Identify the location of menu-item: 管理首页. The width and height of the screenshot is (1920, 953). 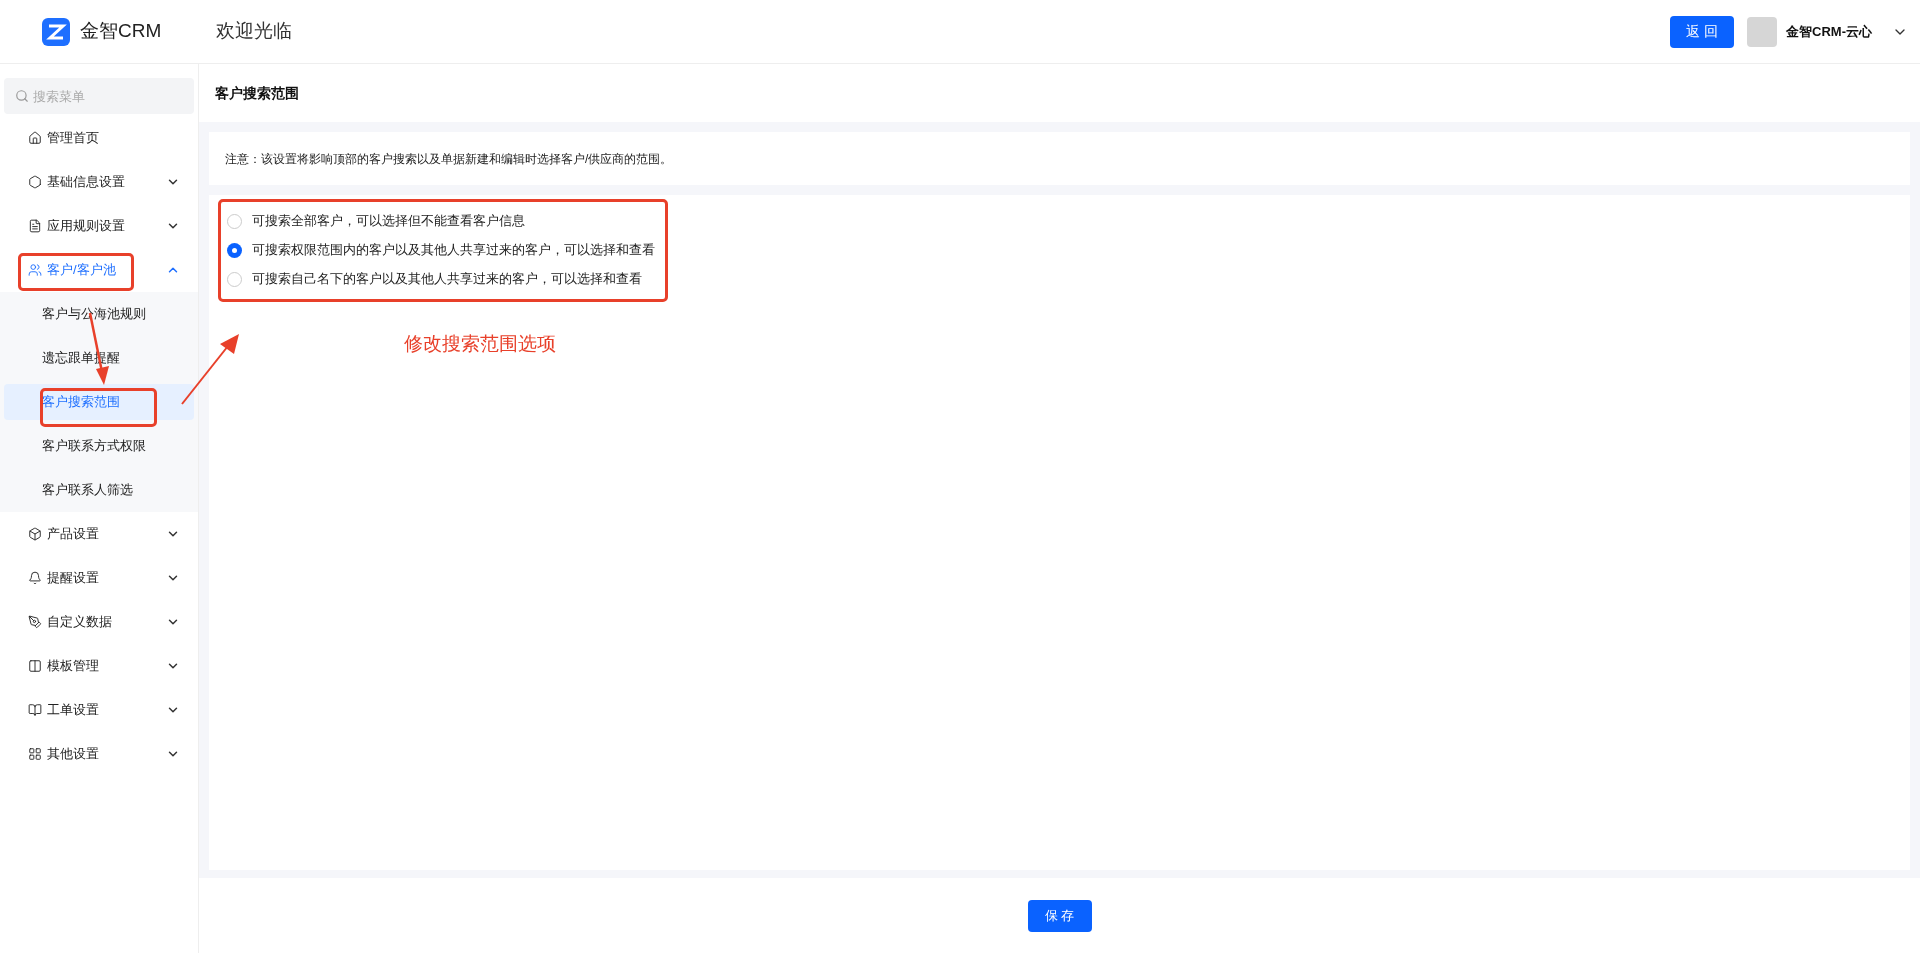
(99, 138).